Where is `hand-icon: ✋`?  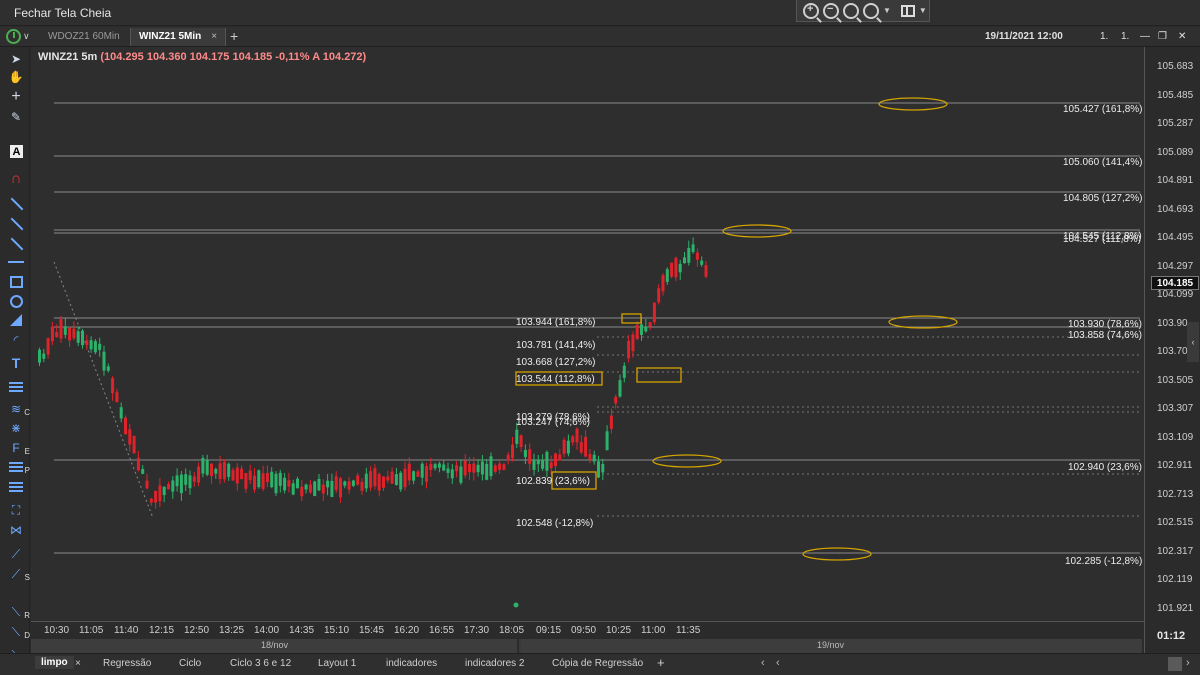
hand-icon: ✋ is located at coordinates (16, 77).